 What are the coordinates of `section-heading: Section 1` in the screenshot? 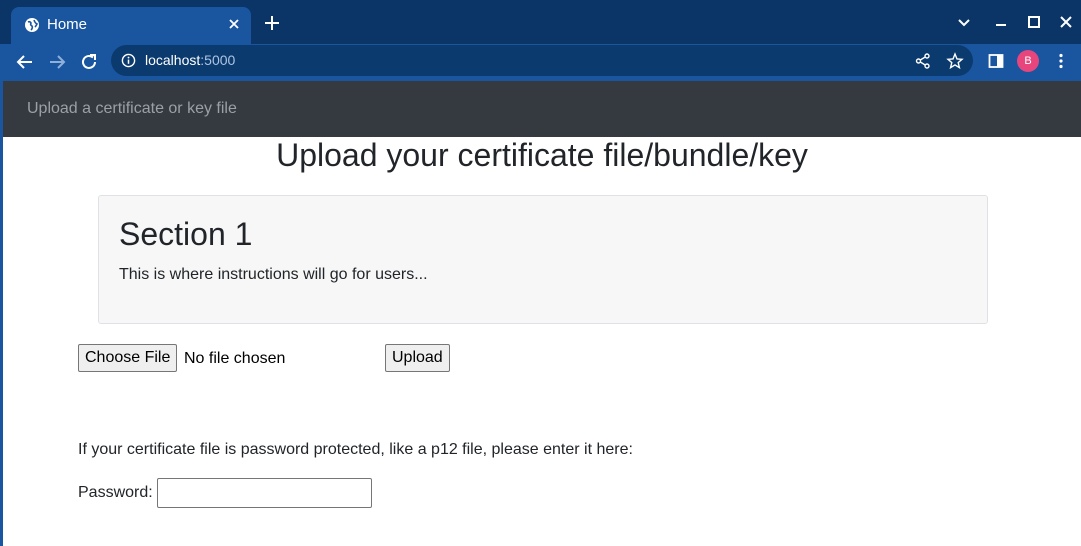 It's located at (186, 234).